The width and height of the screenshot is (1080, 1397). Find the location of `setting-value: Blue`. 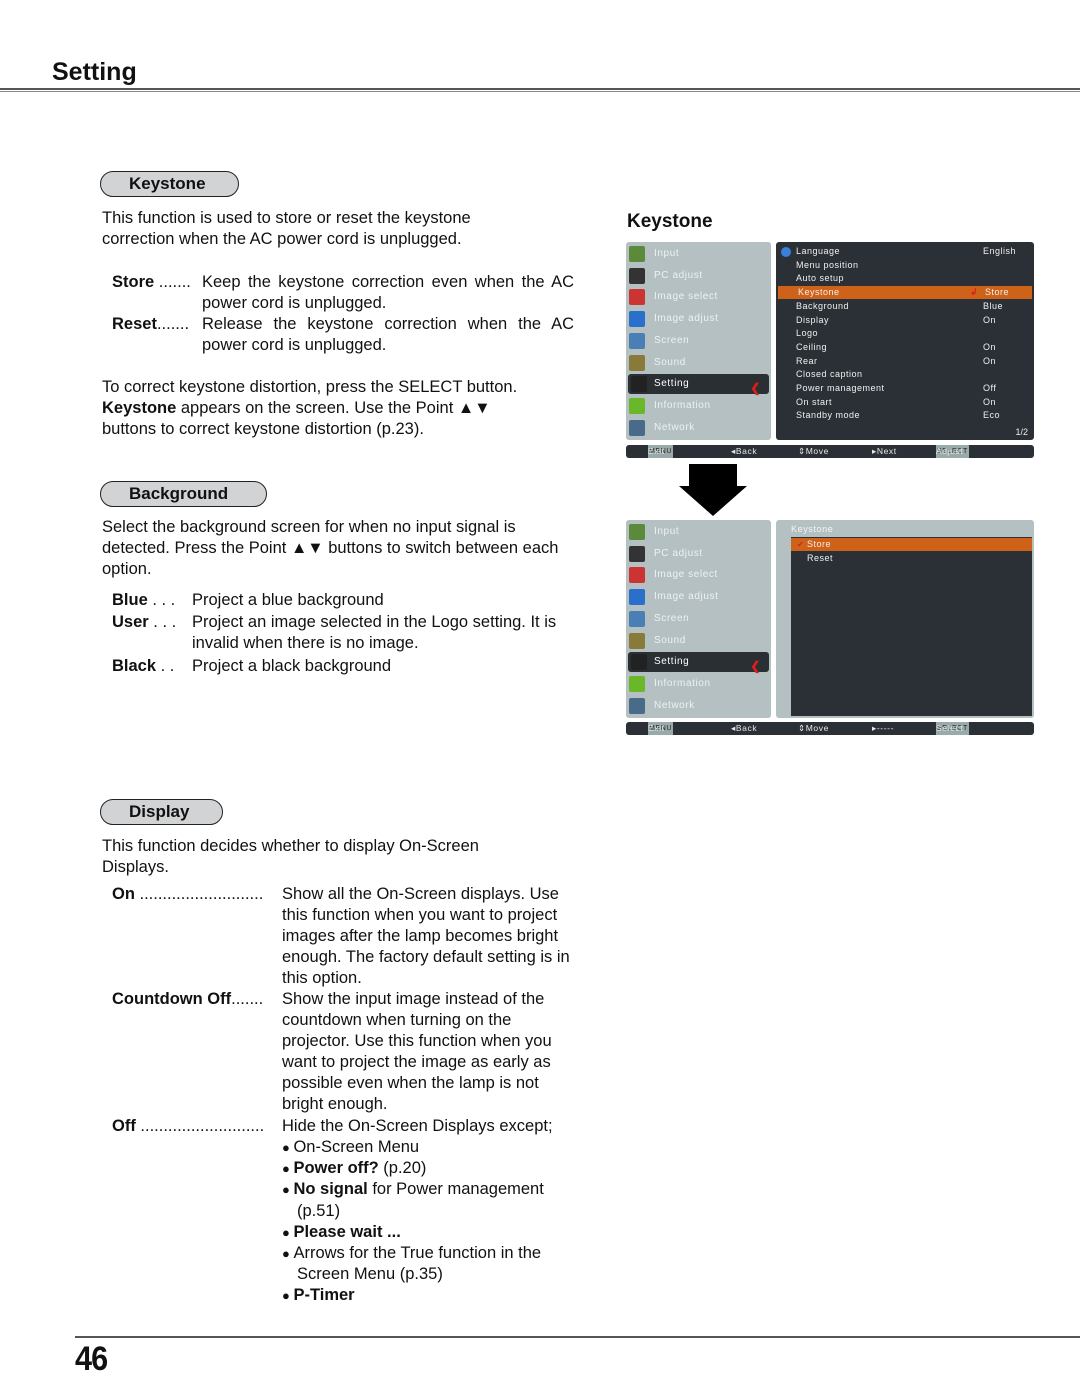

setting-value: Blue is located at coordinates (993, 305).